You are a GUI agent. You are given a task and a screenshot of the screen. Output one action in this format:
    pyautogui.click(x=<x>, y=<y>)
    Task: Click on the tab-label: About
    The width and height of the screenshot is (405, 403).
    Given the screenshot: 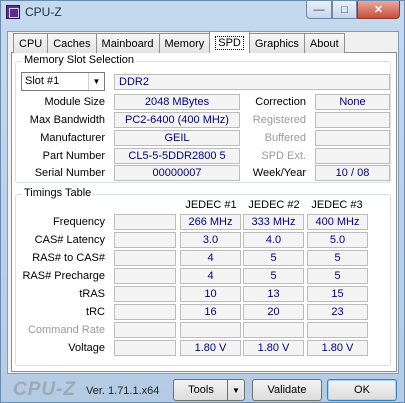 What is the action you would take?
    pyautogui.click(x=324, y=43)
    